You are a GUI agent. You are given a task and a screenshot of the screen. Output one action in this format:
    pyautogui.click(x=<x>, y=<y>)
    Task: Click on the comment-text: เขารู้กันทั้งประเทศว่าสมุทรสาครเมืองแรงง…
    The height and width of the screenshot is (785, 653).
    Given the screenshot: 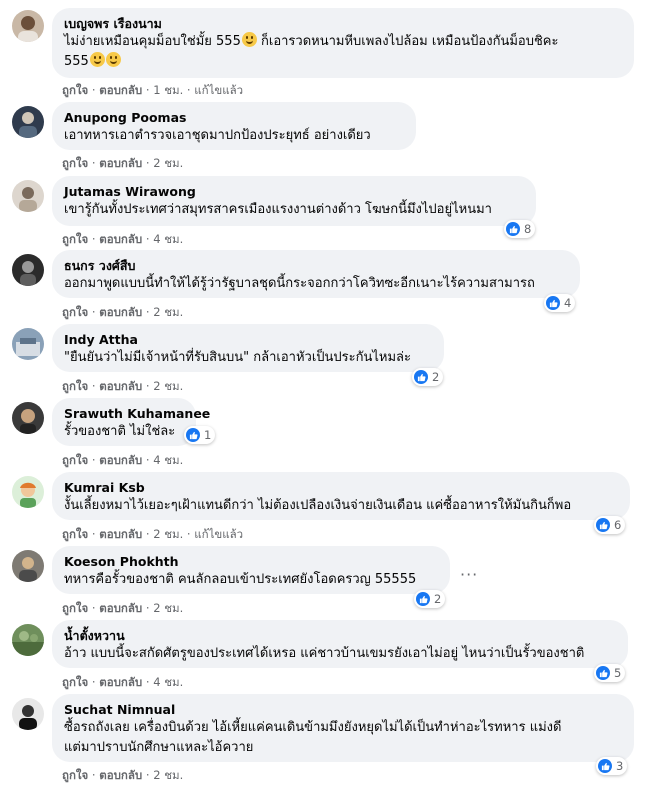 What is the action you would take?
    pyautogui.click(x=278, y=209)
    